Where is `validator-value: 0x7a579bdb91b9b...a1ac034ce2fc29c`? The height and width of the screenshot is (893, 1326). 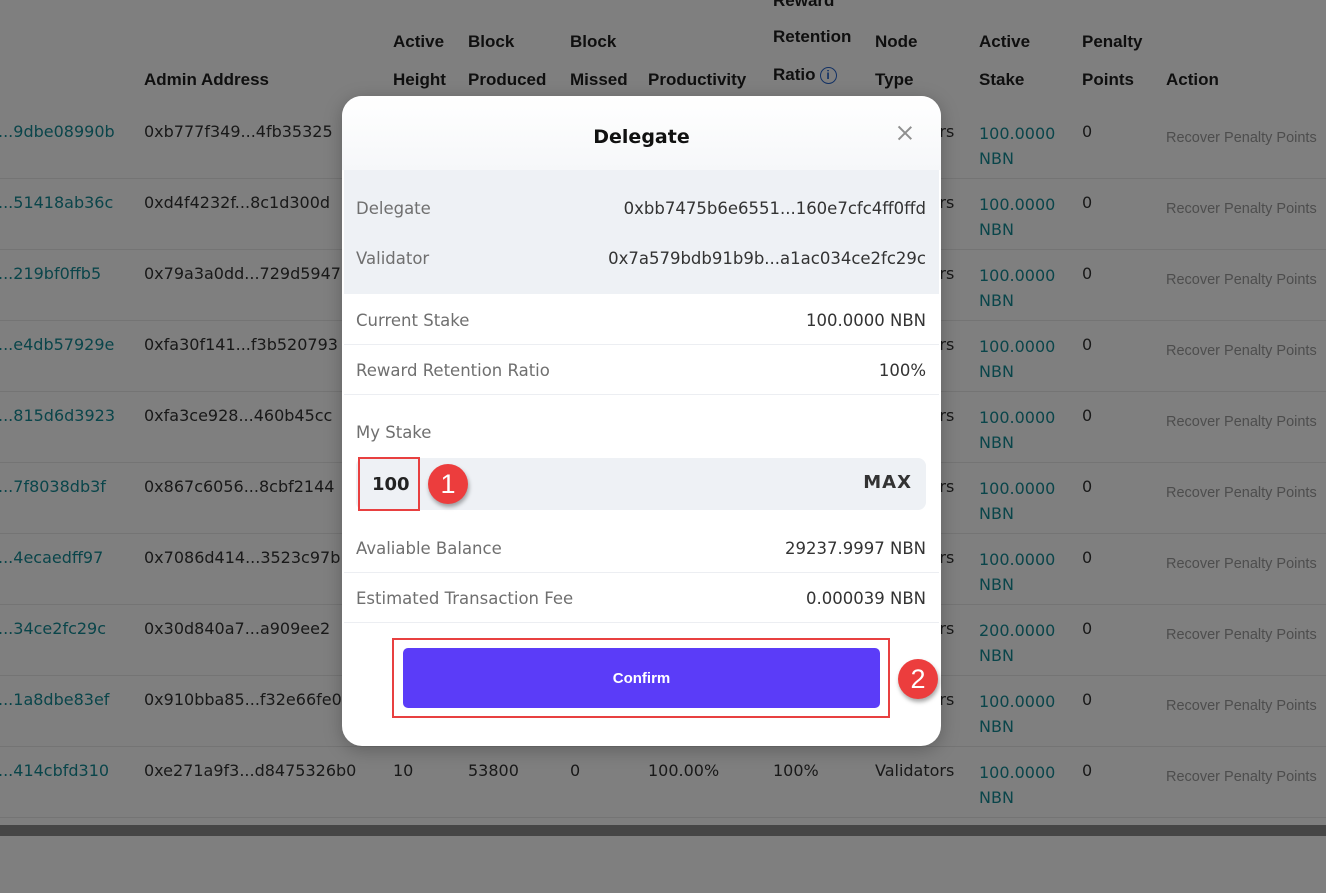 validator-value: 0x7a579bdb91b9b...a1ac034ce2fc29c is located at coordinates (767, 258).